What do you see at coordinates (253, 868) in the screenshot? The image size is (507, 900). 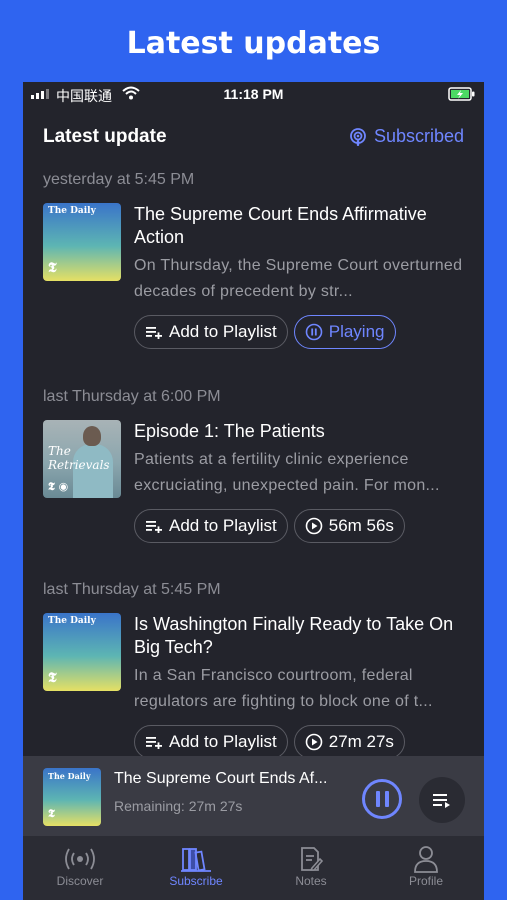 I see `tab-bar: Discover Subscribe Notes Profile` at bounding box center [253, 868].